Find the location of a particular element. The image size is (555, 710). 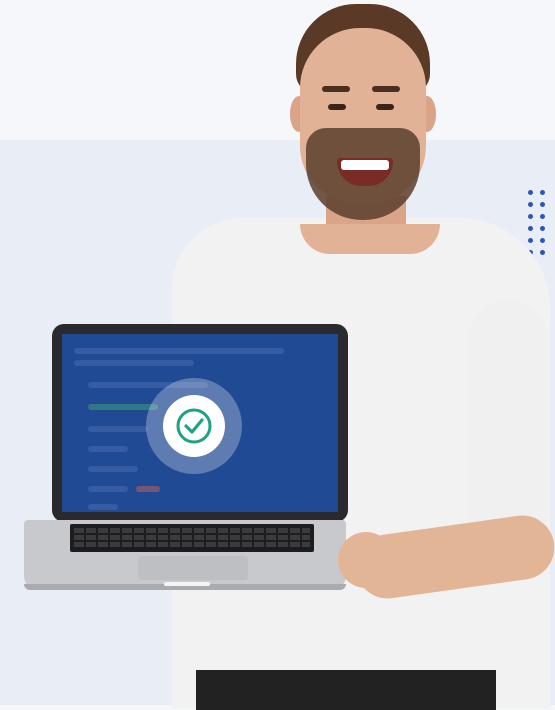

shirt-collar is located at coordinates (370, 239).